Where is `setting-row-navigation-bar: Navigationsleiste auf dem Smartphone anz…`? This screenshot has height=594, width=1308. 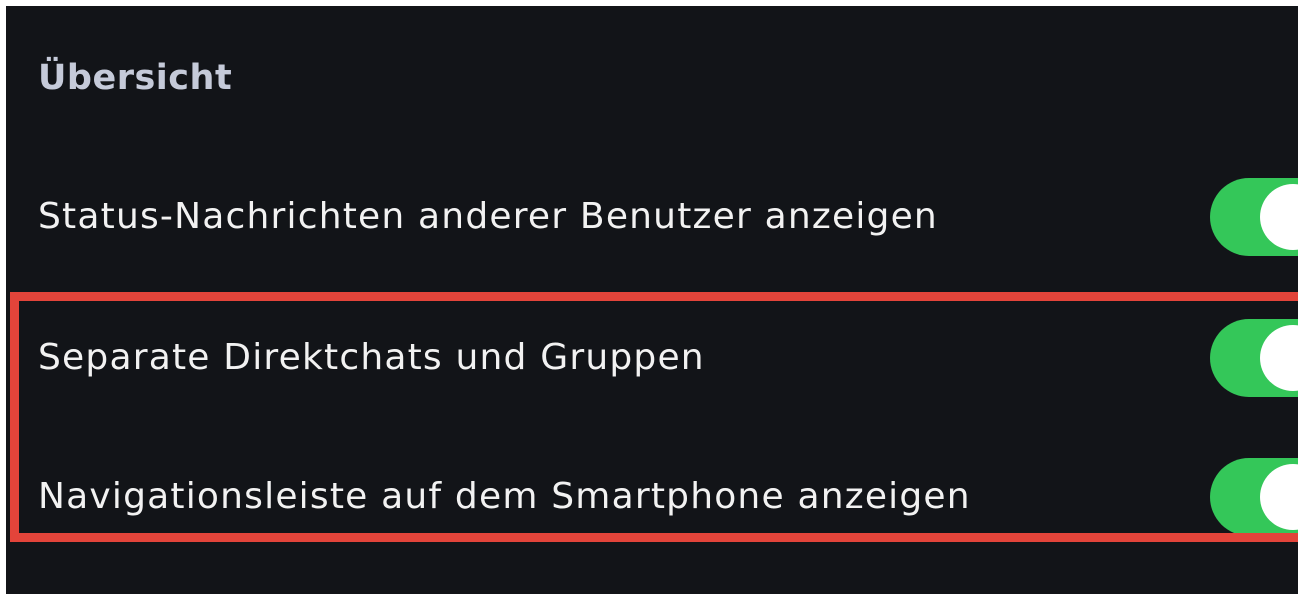 setting-row-navigation-bar: Navigationsleiste auf dem Smartphone anz… is located at coordinates (652, 498).